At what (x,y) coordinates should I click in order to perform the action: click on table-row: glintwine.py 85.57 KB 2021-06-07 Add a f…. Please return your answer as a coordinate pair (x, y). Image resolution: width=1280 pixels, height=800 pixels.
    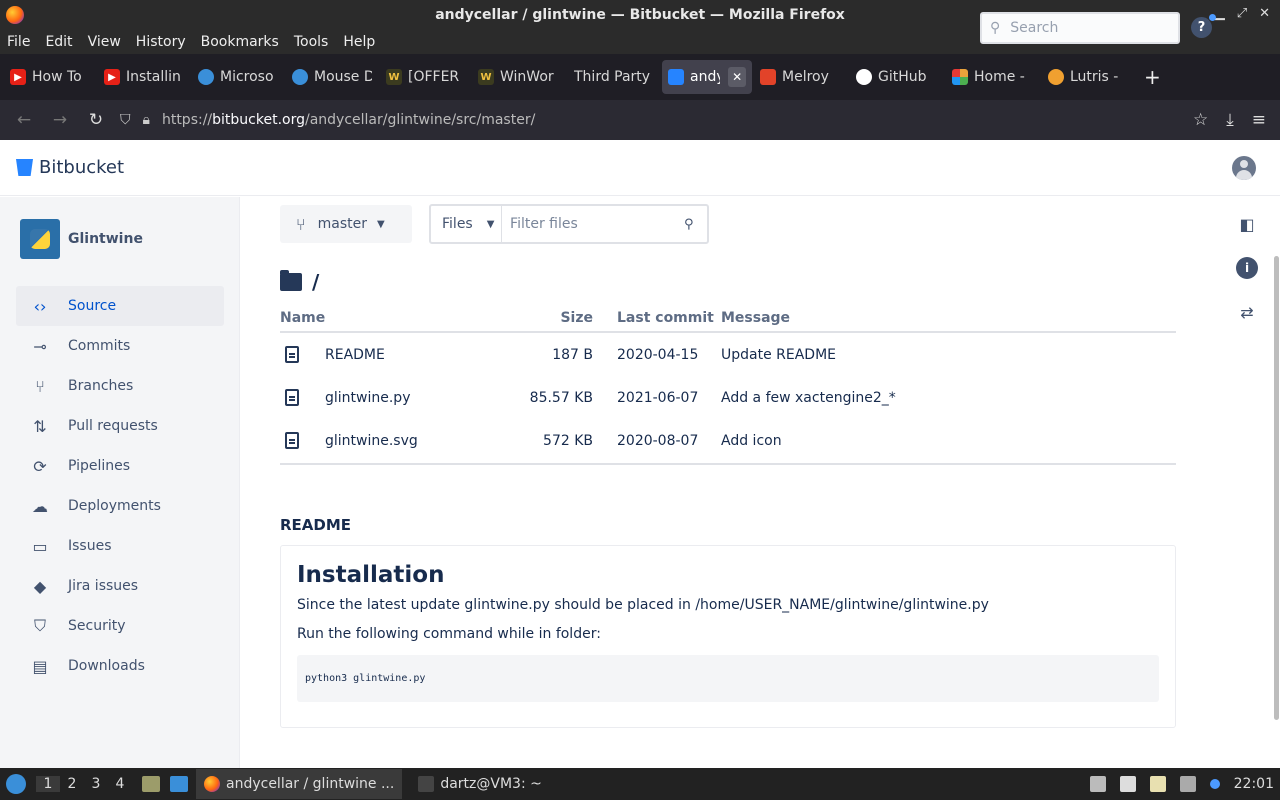
    Looking at the image, I should click on (728, 397).